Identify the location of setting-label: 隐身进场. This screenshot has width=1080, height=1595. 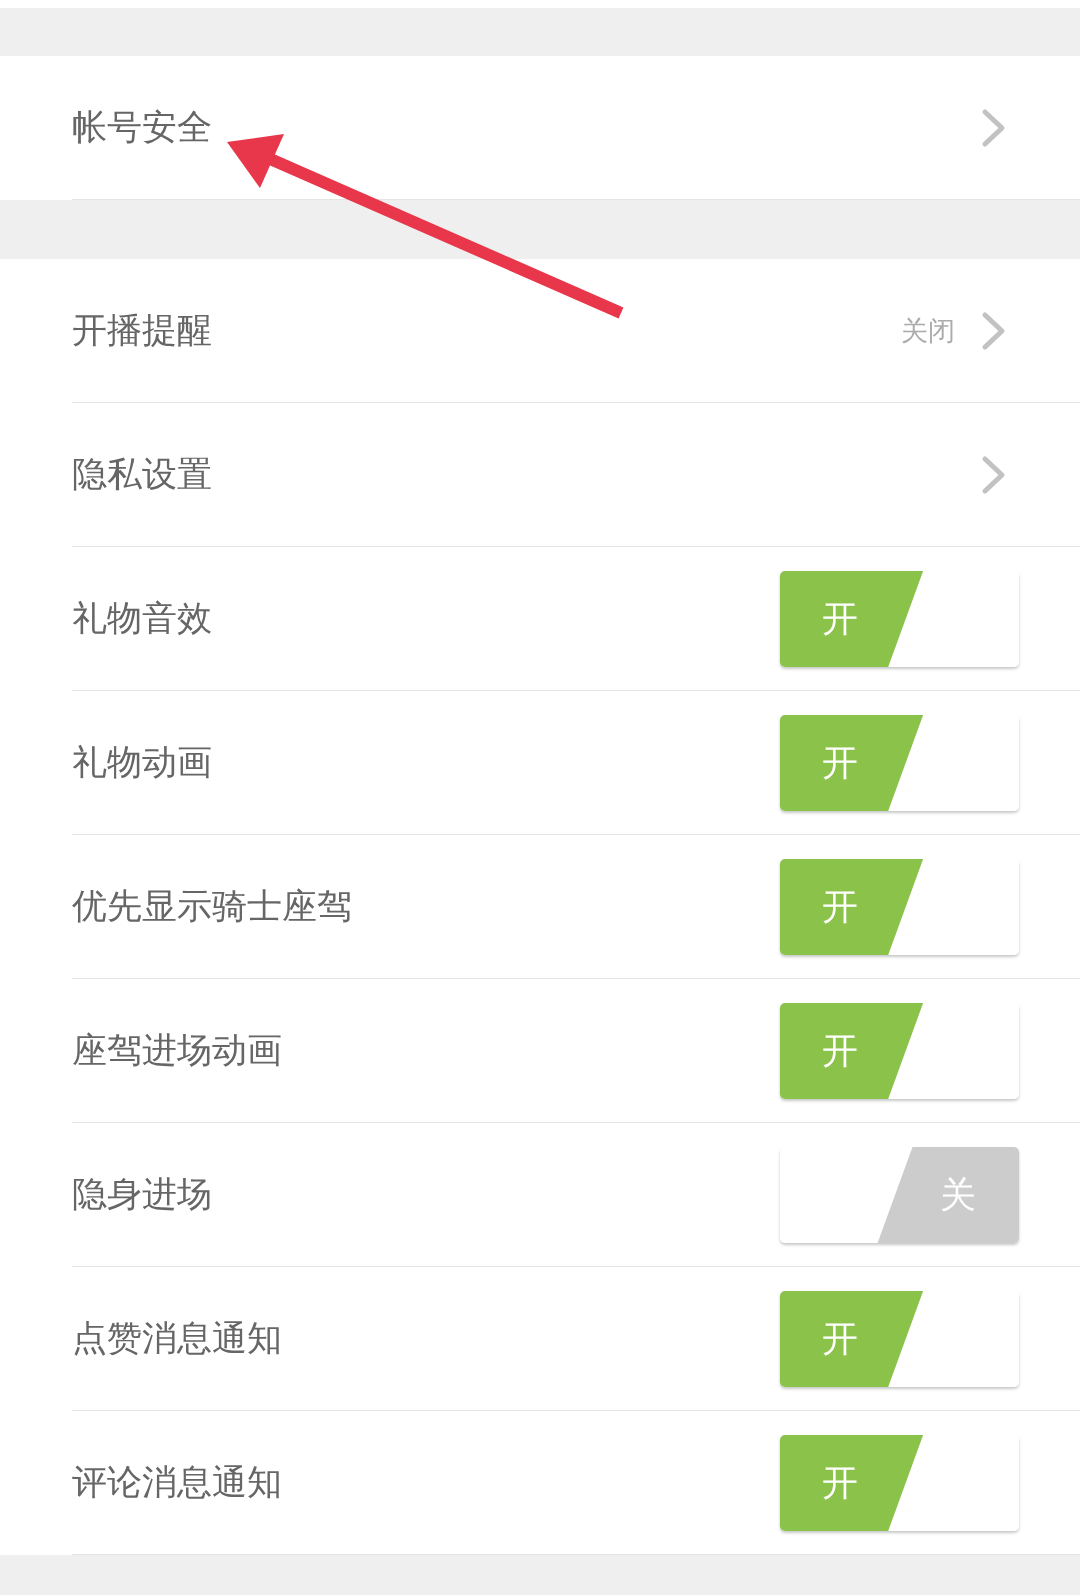
(142, 1194).